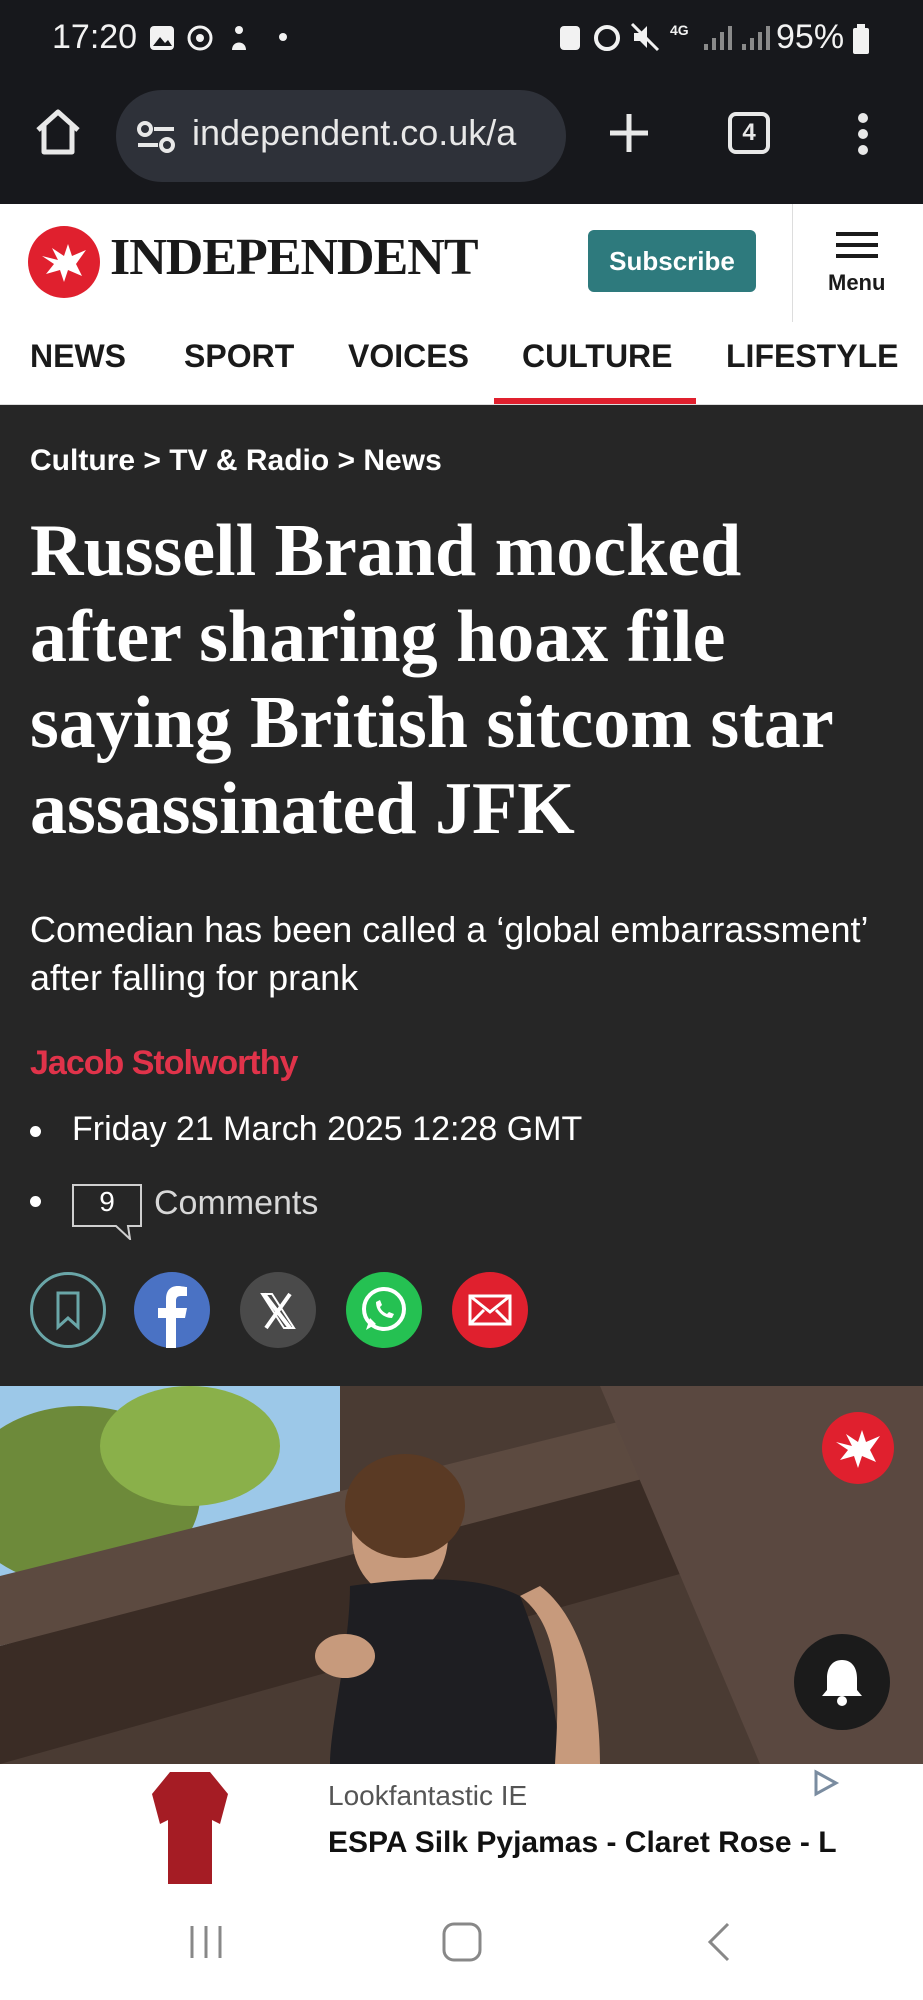 The image size is (923, 2000). I want to click on dot-icon, so click(283, 37).